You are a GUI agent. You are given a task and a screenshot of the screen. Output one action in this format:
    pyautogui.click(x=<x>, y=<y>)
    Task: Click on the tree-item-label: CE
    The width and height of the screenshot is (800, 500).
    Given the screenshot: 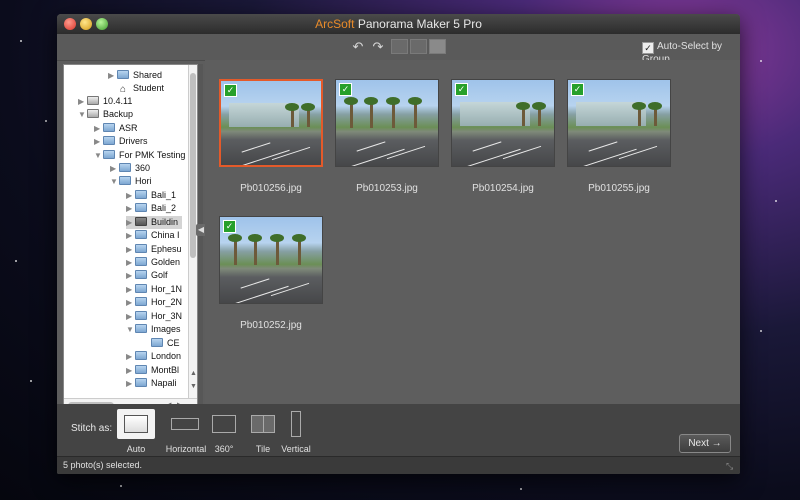 What is the action you would take?
    pyautogui.click(x=173, y=343)
    